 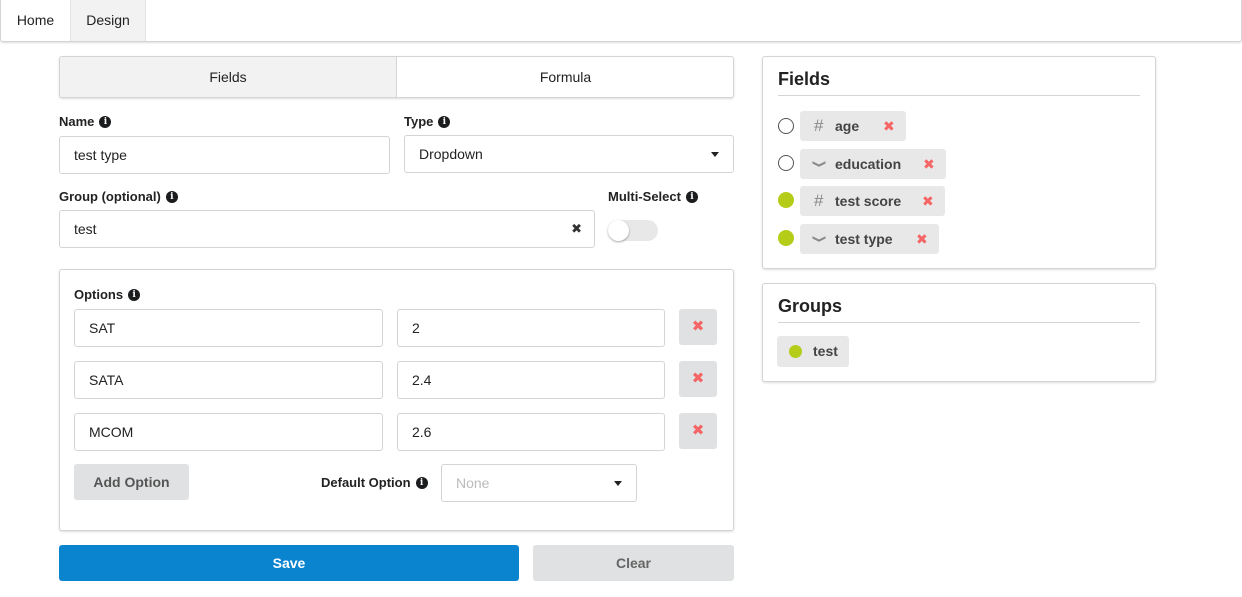 I want to click on field-chip-test-score: # test score ✖, so click(x=872, y=201).